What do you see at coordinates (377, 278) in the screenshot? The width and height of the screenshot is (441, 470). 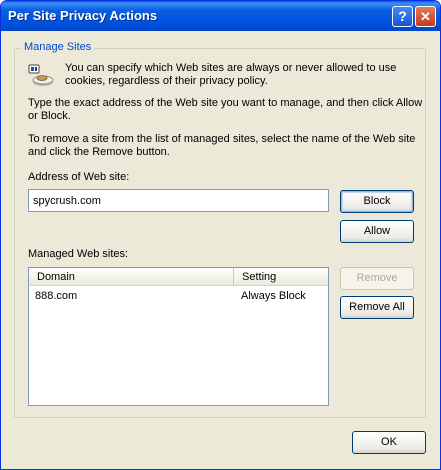 I see `remove-button: Remove` at bounding box center [377, 278].